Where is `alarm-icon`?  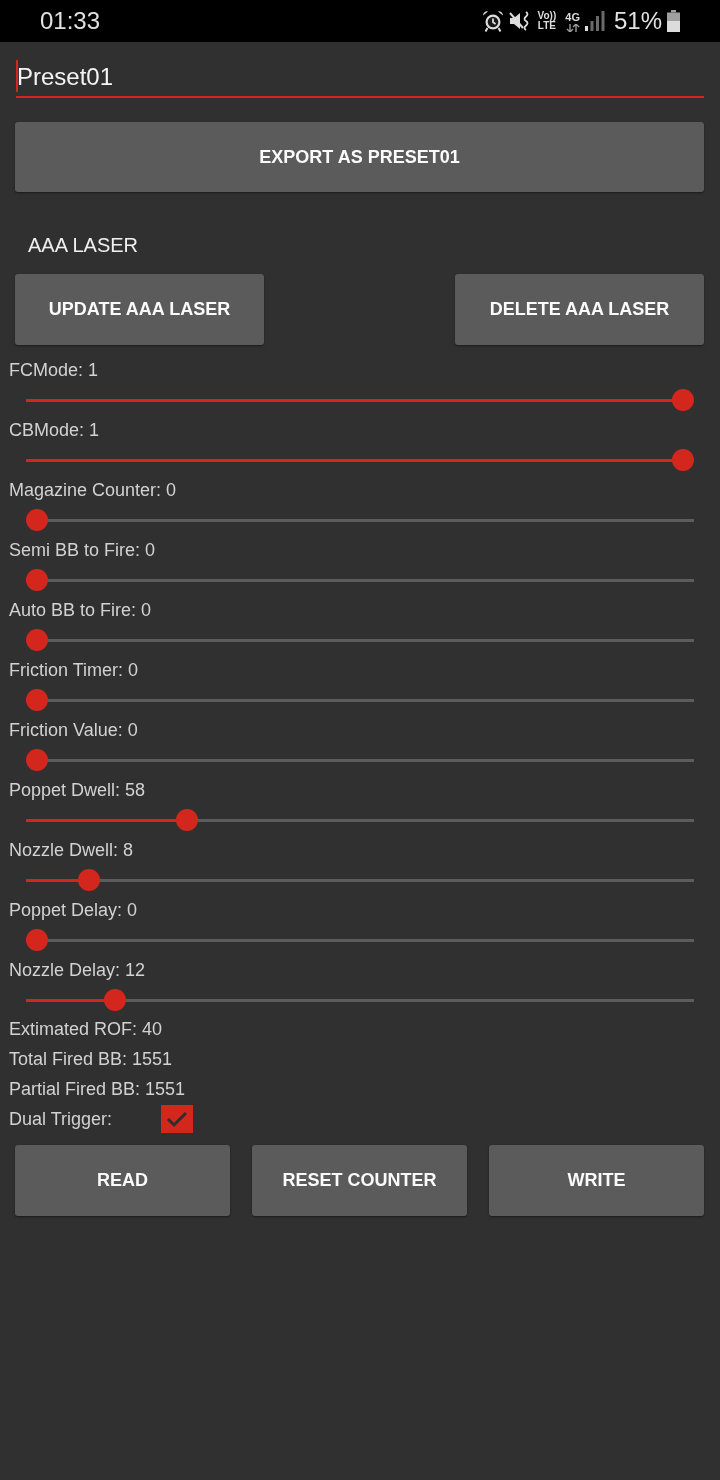
alarm-icon is located at coordinates (492, 21).